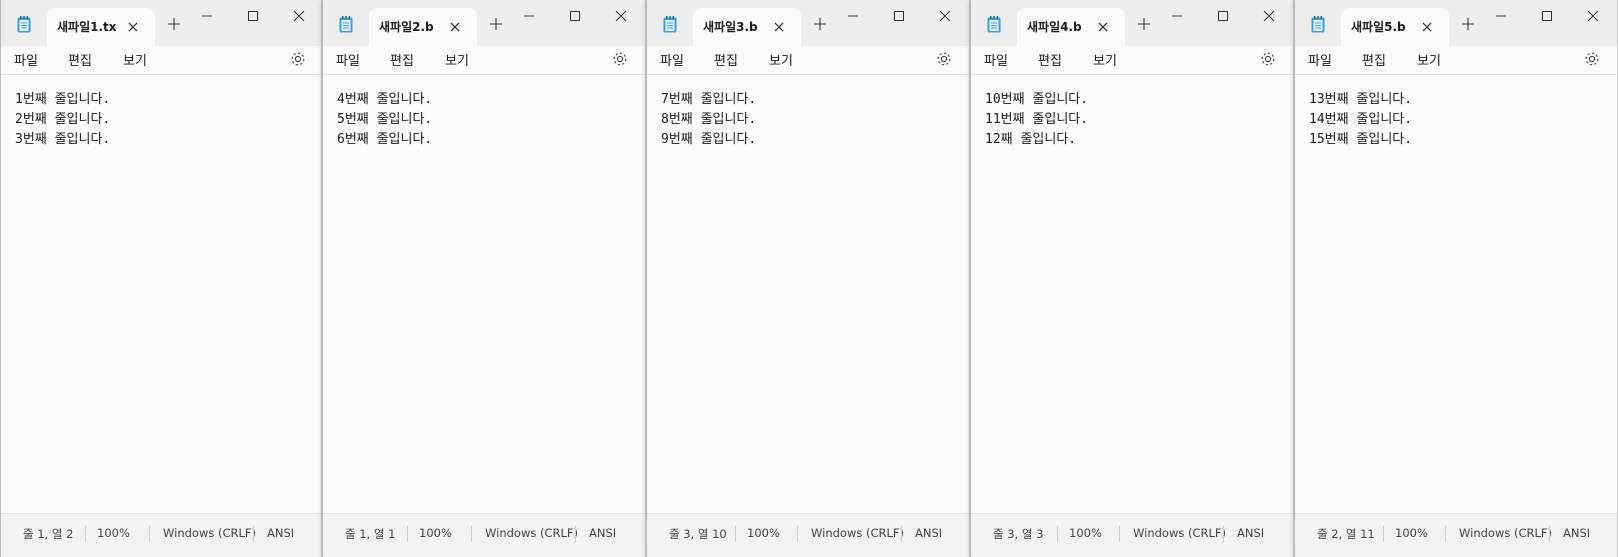 The height and width of the screenshot is (557, 1618). I want to click on document-tab: 새파일1.tx, so click(101, 27).